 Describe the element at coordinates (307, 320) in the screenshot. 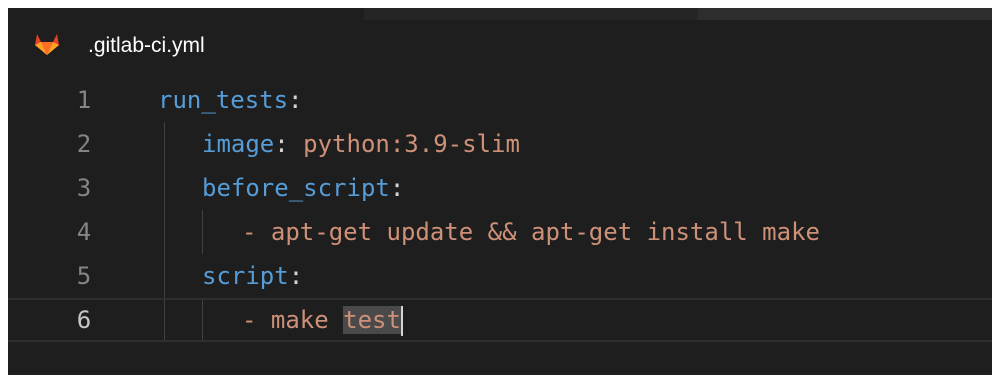

I see `yaml-value: make` at that location.